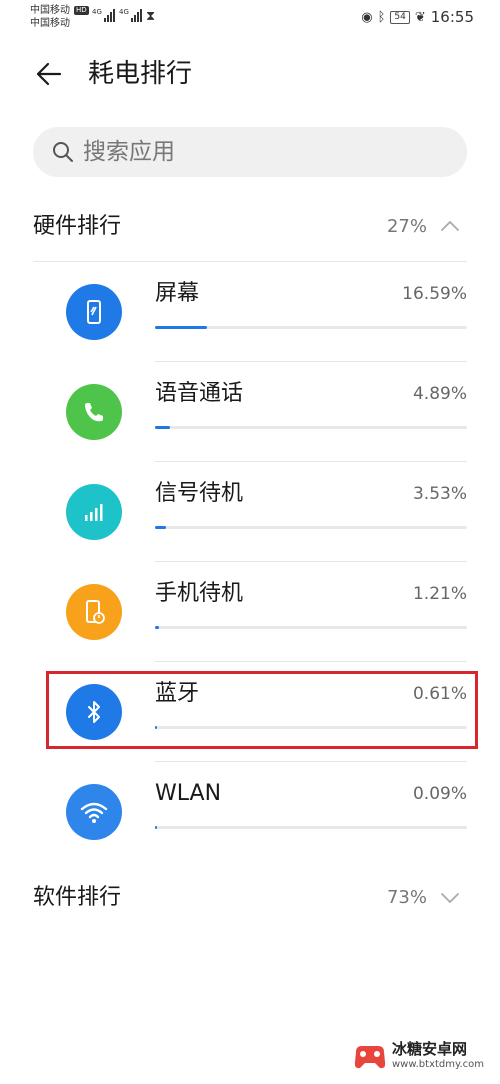 This screenshot has width=500, height=1084. Describe the element at coordinates (406, 897) in the screenshot. I see `software-ranking-percent: 73%` at that location.